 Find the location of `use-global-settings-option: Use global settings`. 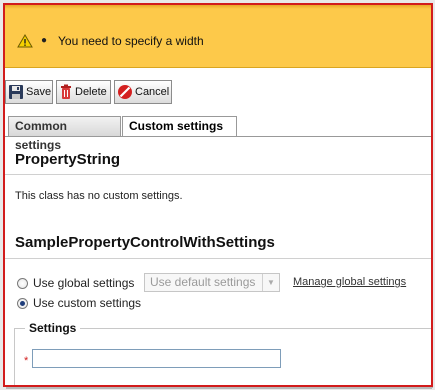

use-global-settings-option: Use global settings is located at coordinates (75, 283).